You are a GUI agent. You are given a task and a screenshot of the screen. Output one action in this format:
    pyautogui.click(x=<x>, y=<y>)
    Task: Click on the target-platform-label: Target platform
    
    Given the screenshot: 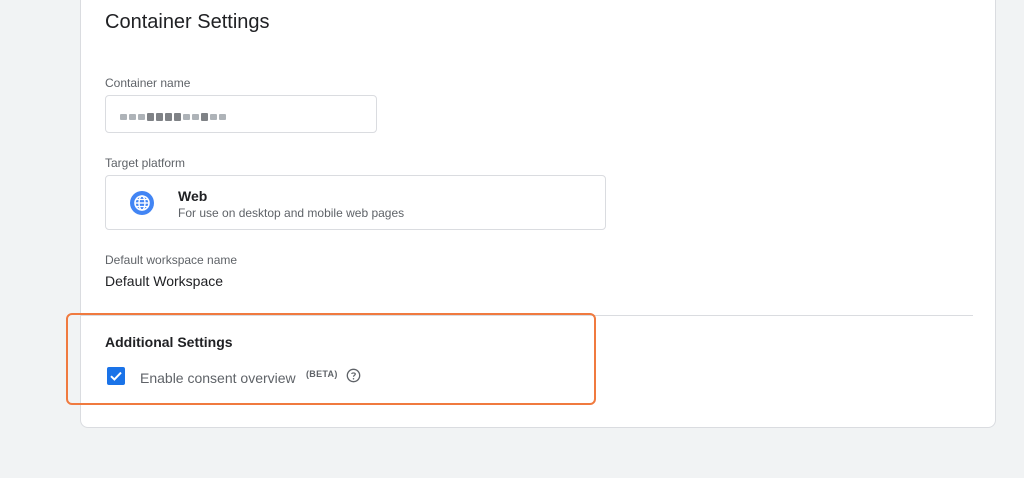 What is the action you would take?
    pyautogui.click(x=145, y=163)
    